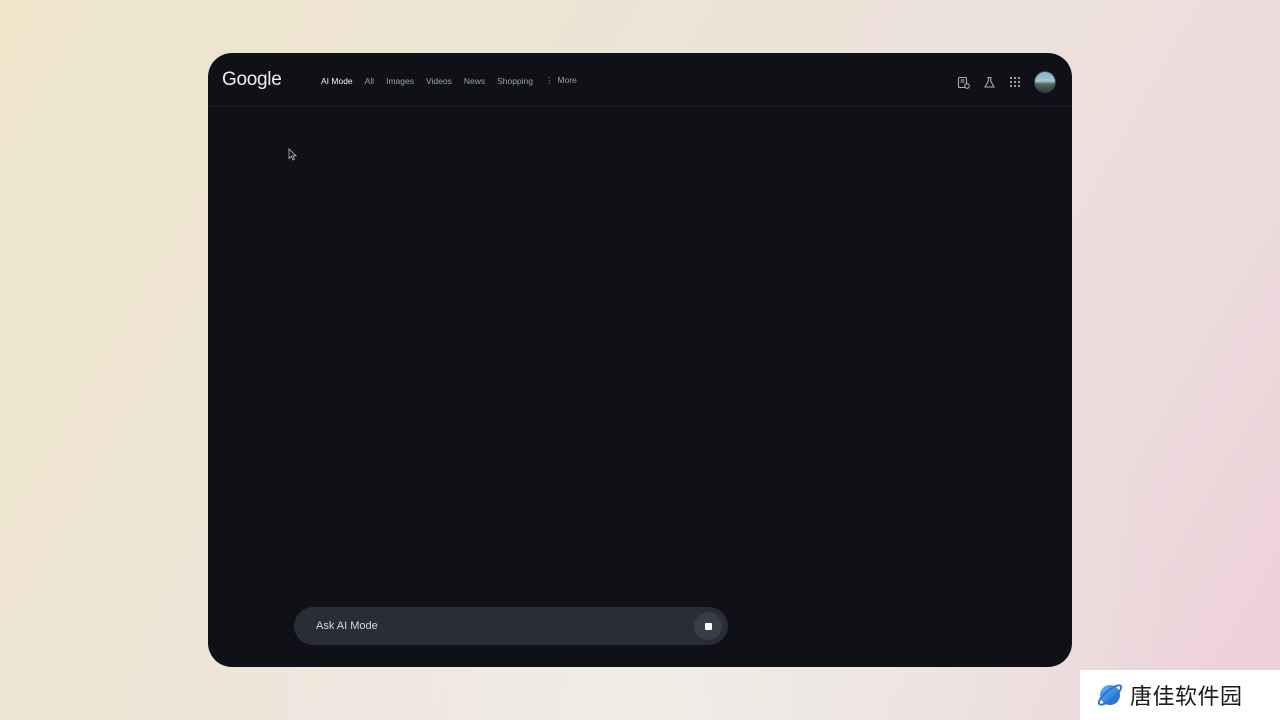 The width and height of the screenshot is (1280, 720). Describe the element at coordinates (337, 81) in the screenshot. I see `tab-ai-mode: AI Mode` at that location.